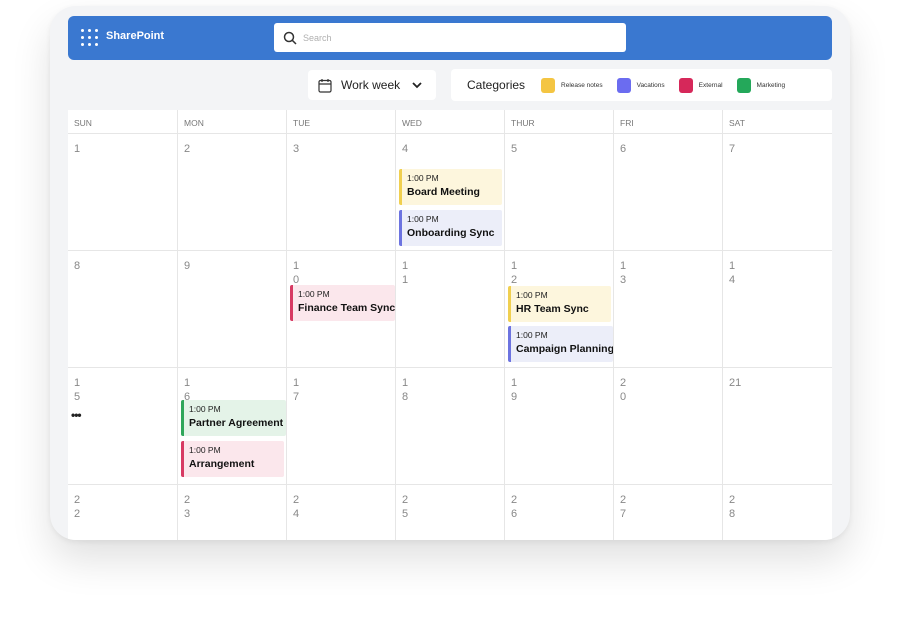  Describe the element at coordinates (453, 37) in the screenshot. I see `search-input` at that location.